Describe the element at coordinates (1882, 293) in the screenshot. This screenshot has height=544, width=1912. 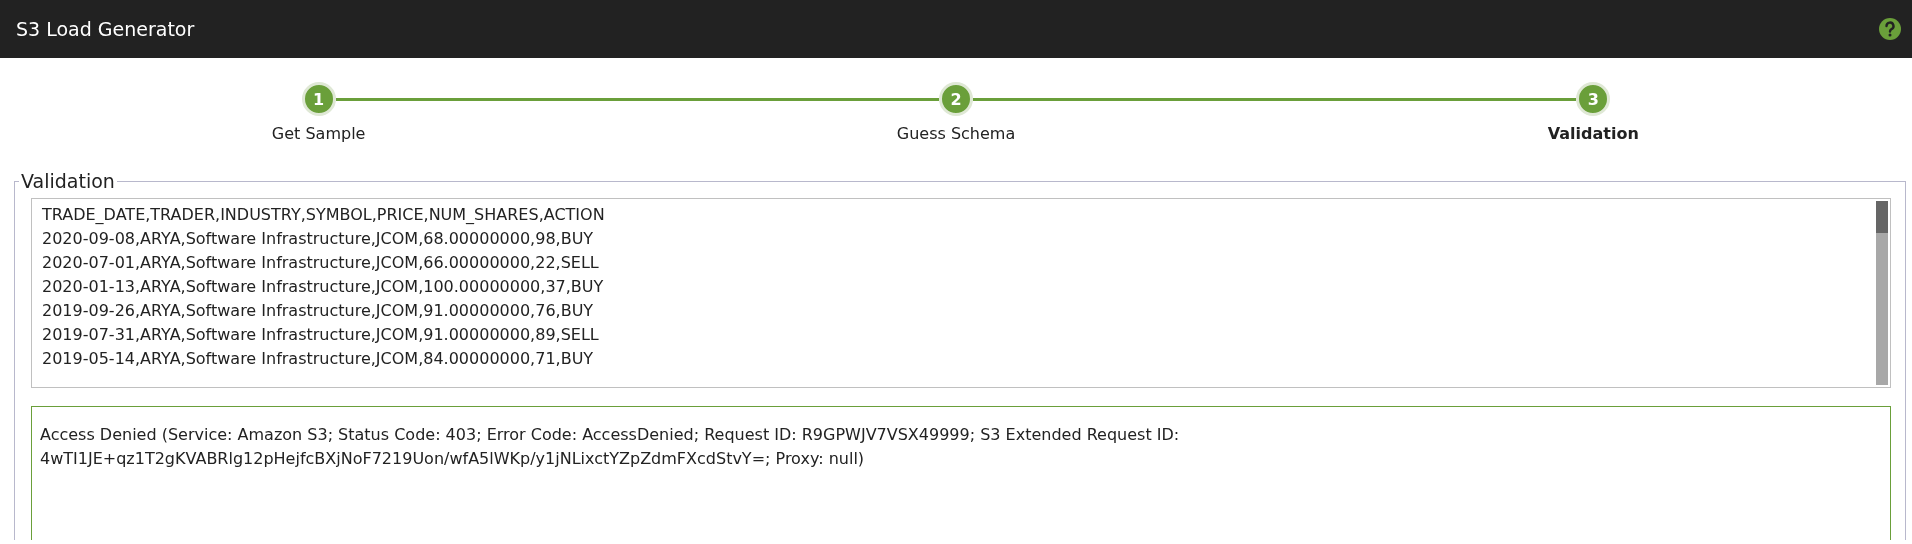
I see `scrollbar` at that location.